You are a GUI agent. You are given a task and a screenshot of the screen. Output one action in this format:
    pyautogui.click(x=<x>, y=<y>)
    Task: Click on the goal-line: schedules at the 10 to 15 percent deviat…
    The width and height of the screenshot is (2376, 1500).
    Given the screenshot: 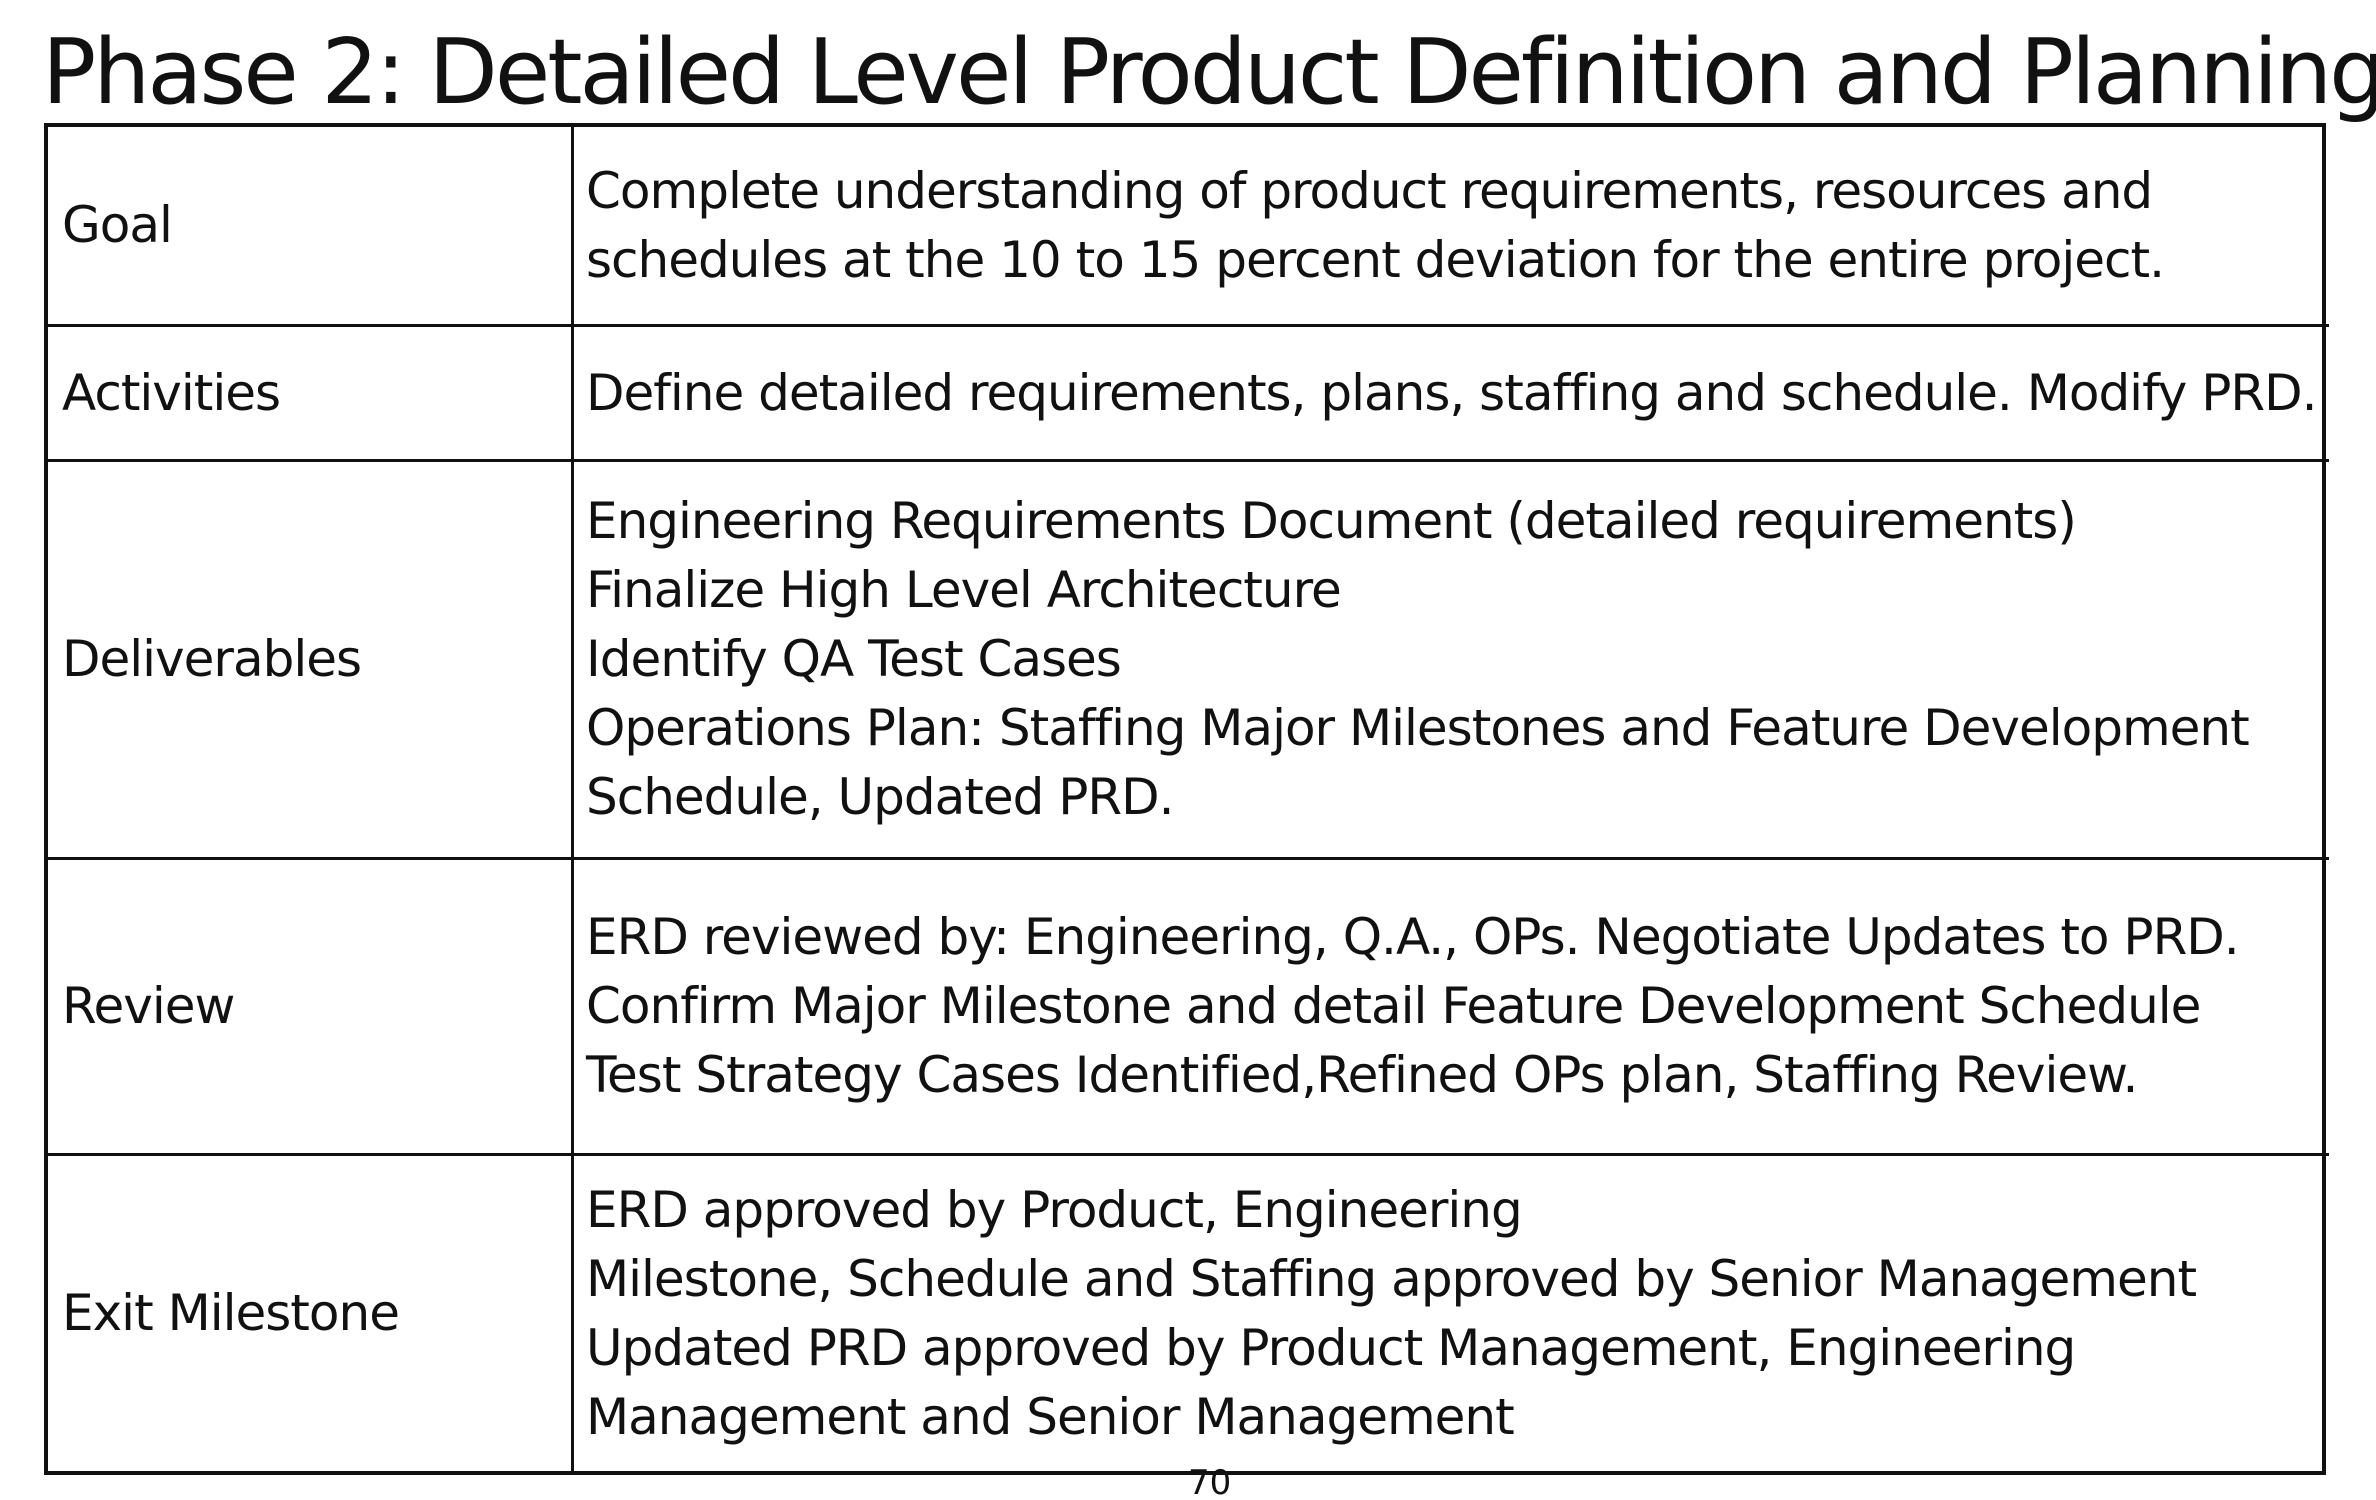 What is the action you would take?
    pyautogui.click(x=1375, y=259)
    